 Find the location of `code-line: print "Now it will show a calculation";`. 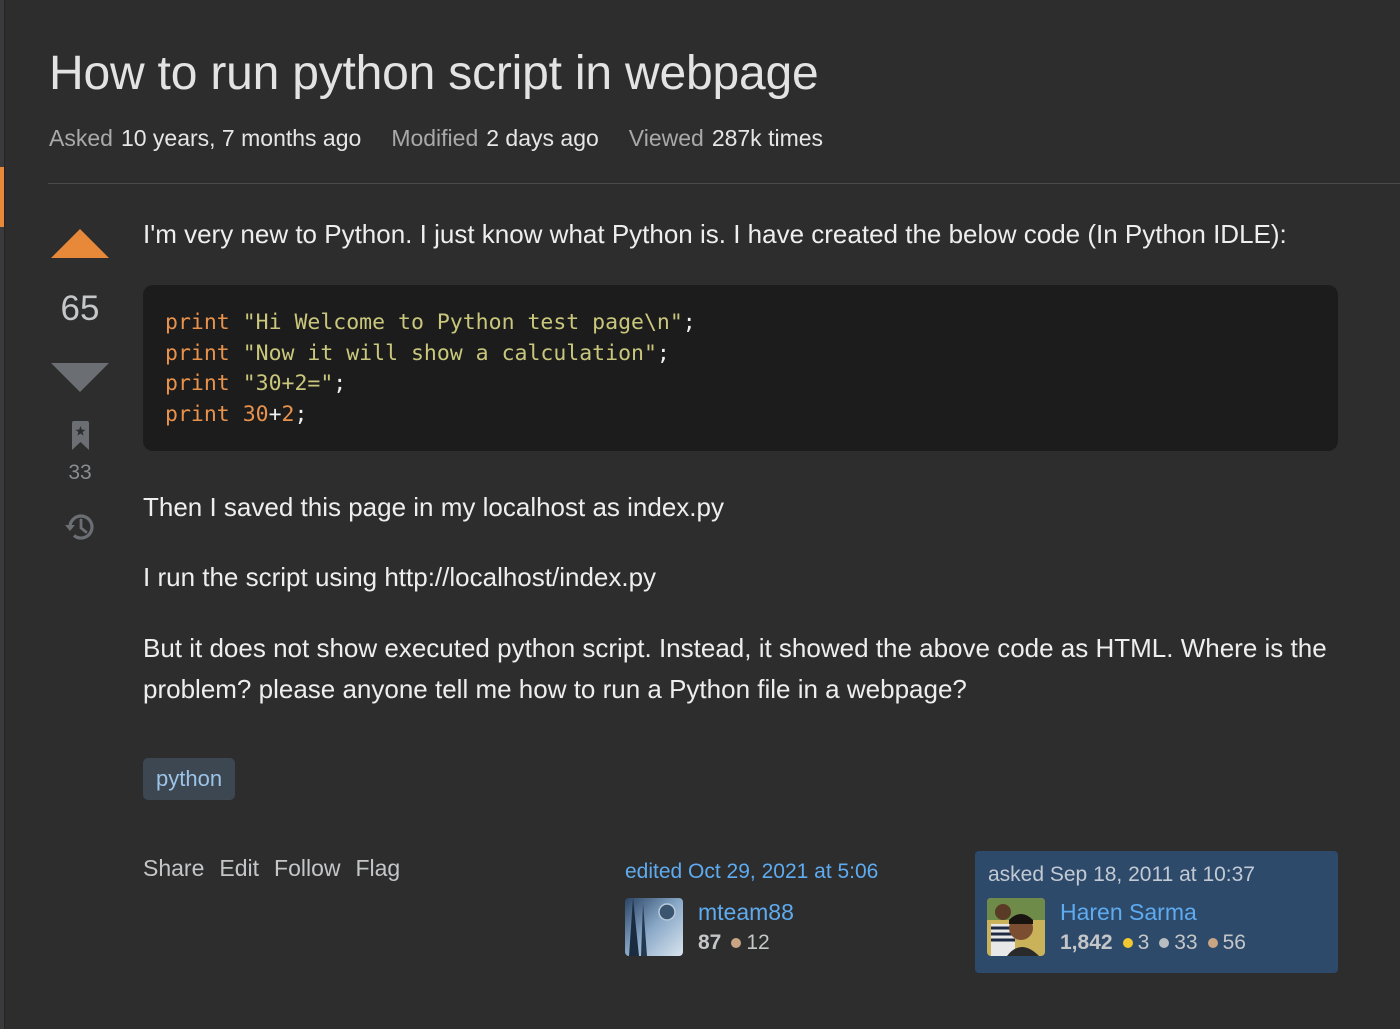

code-line: print "Now it will show a calculation"; is located at coordinates (740, 354).